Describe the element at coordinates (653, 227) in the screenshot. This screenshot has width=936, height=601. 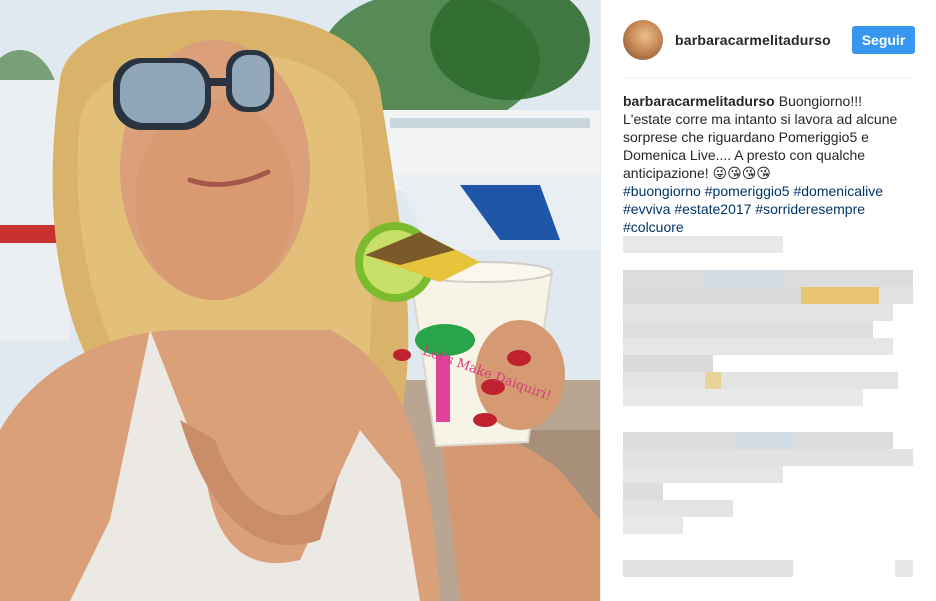
I see `hashtag-link: #colcuore` at that location.